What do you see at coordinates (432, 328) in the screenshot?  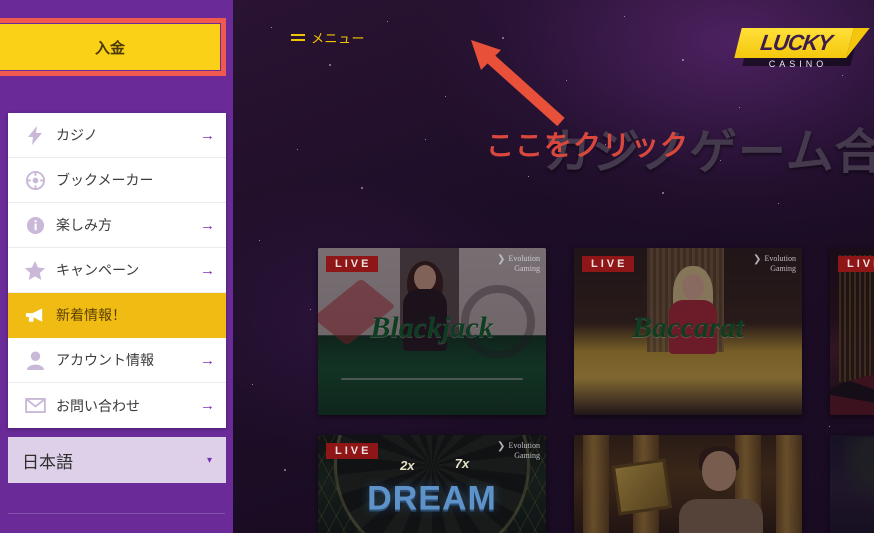 I see `game-title: Blackjack` at bounding box center [432, 328].